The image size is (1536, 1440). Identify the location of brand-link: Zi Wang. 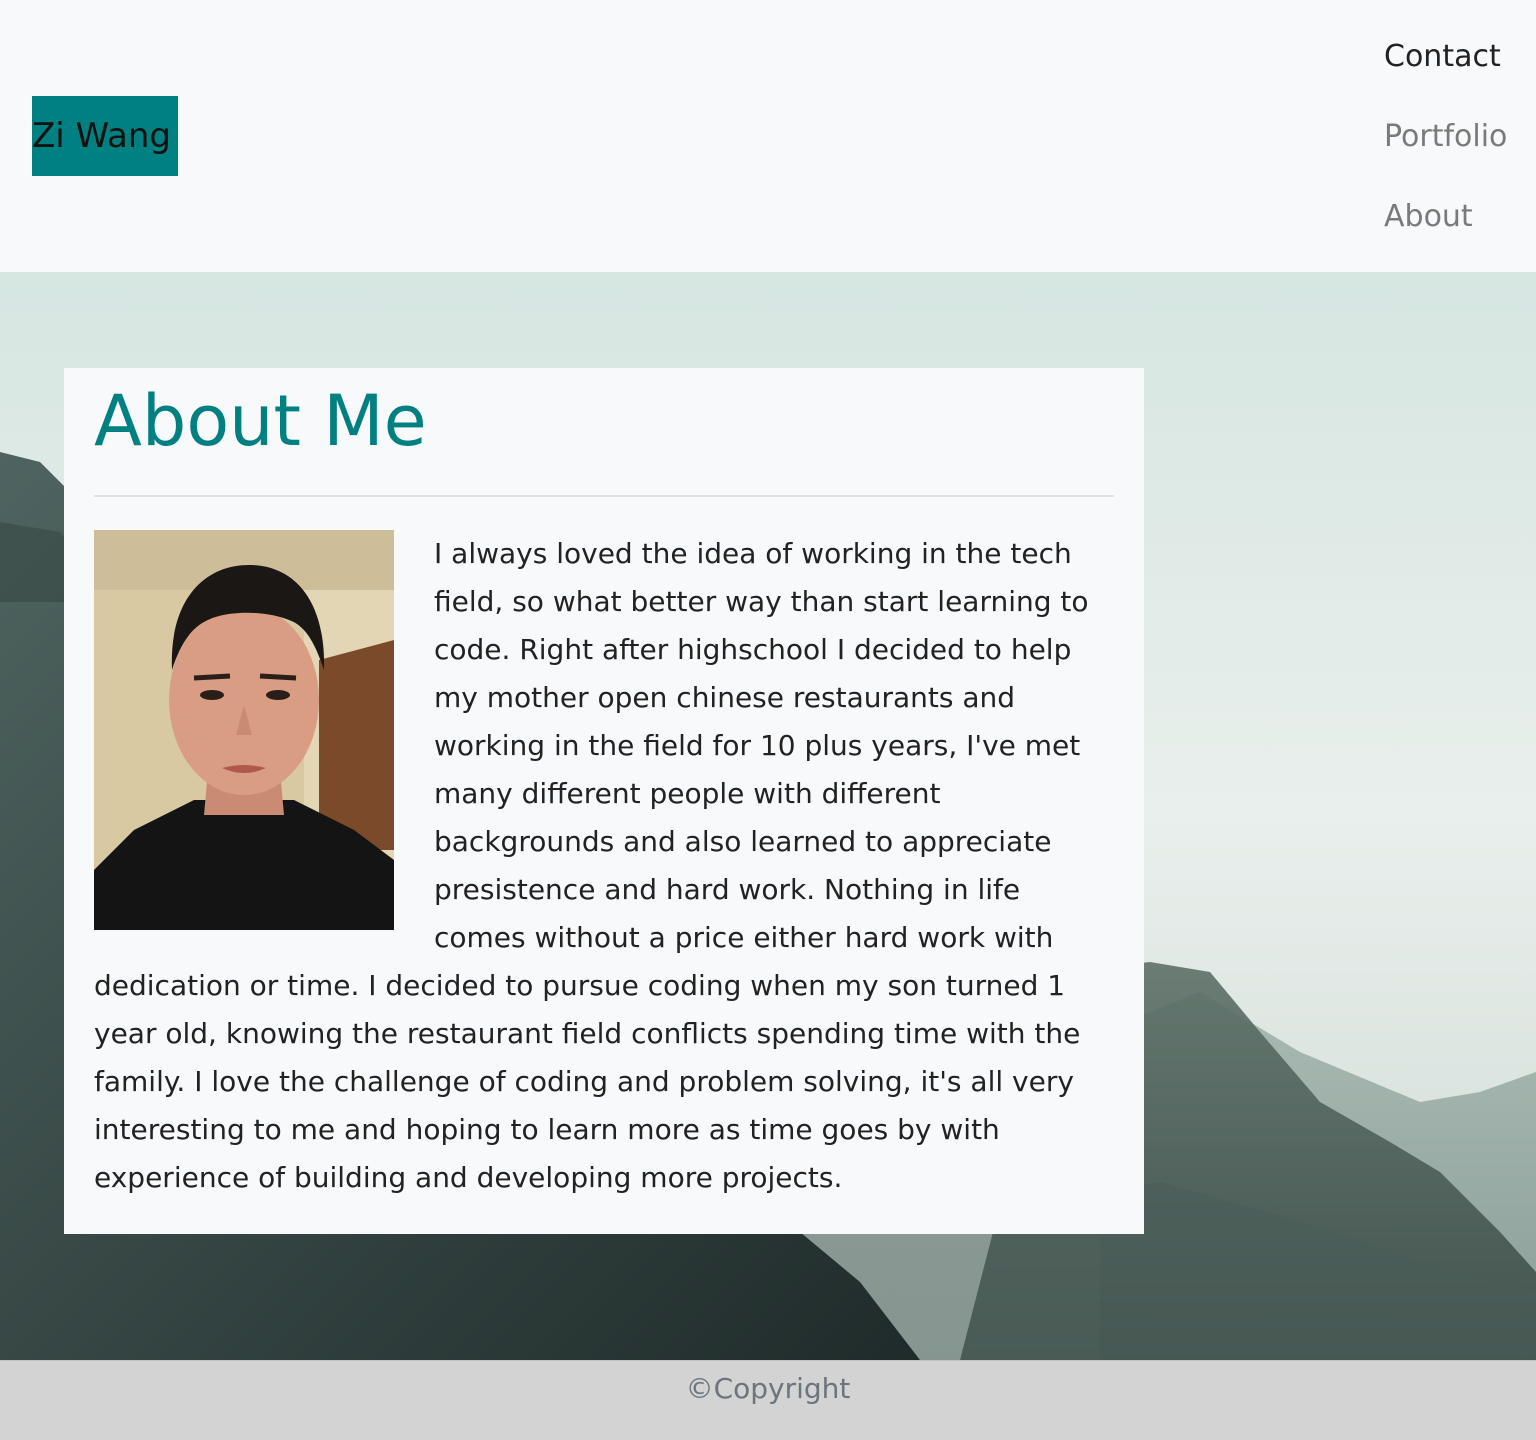
(105, 136).